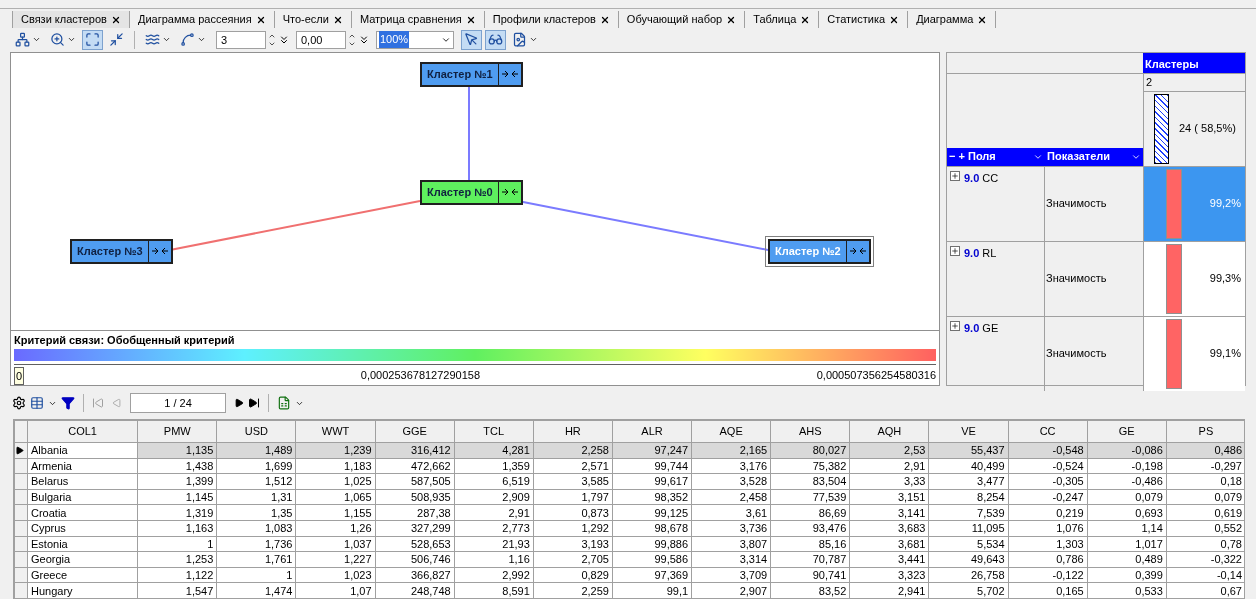 This screenshot has height=599, width=1256. Describe the element at coordinates (68, 403) in the screenshot. I see `filter-icon` at that location.